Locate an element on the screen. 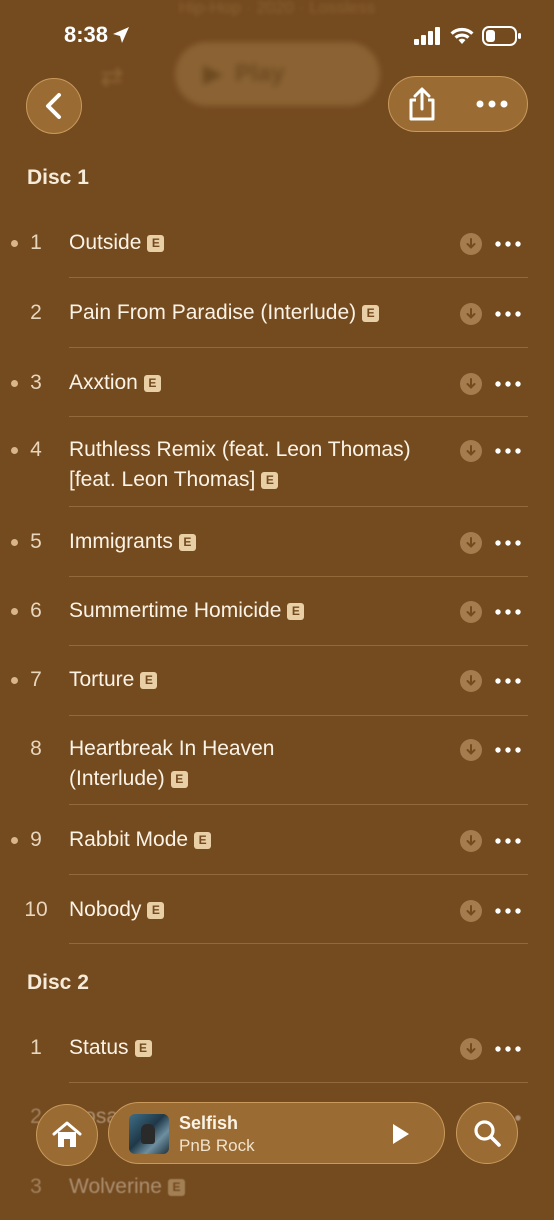  track-row: 6 Summertime Homicide E is located at coordinates (277, 618).